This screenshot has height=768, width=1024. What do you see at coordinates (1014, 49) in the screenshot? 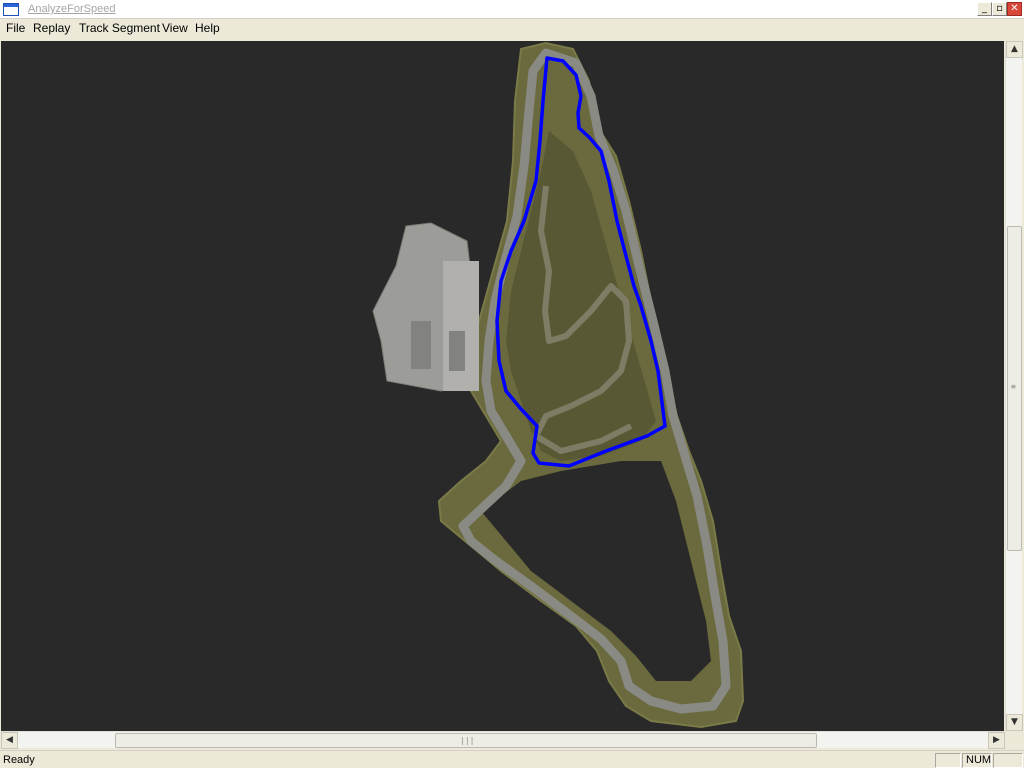
I see `scroll-up-arrow: ▲` at bounding box center [1014, 49].